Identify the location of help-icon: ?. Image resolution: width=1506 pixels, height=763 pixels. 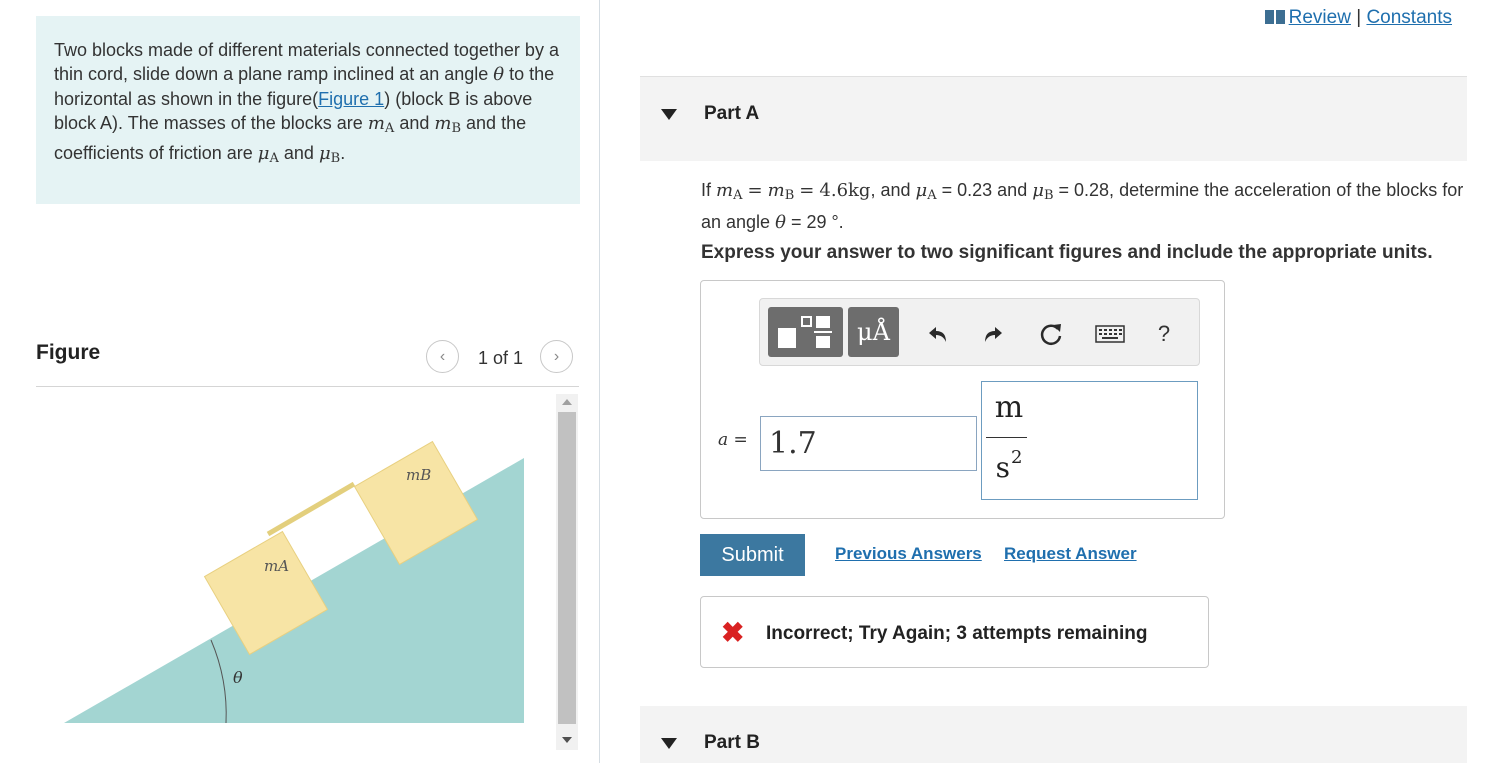
(1164, 333).